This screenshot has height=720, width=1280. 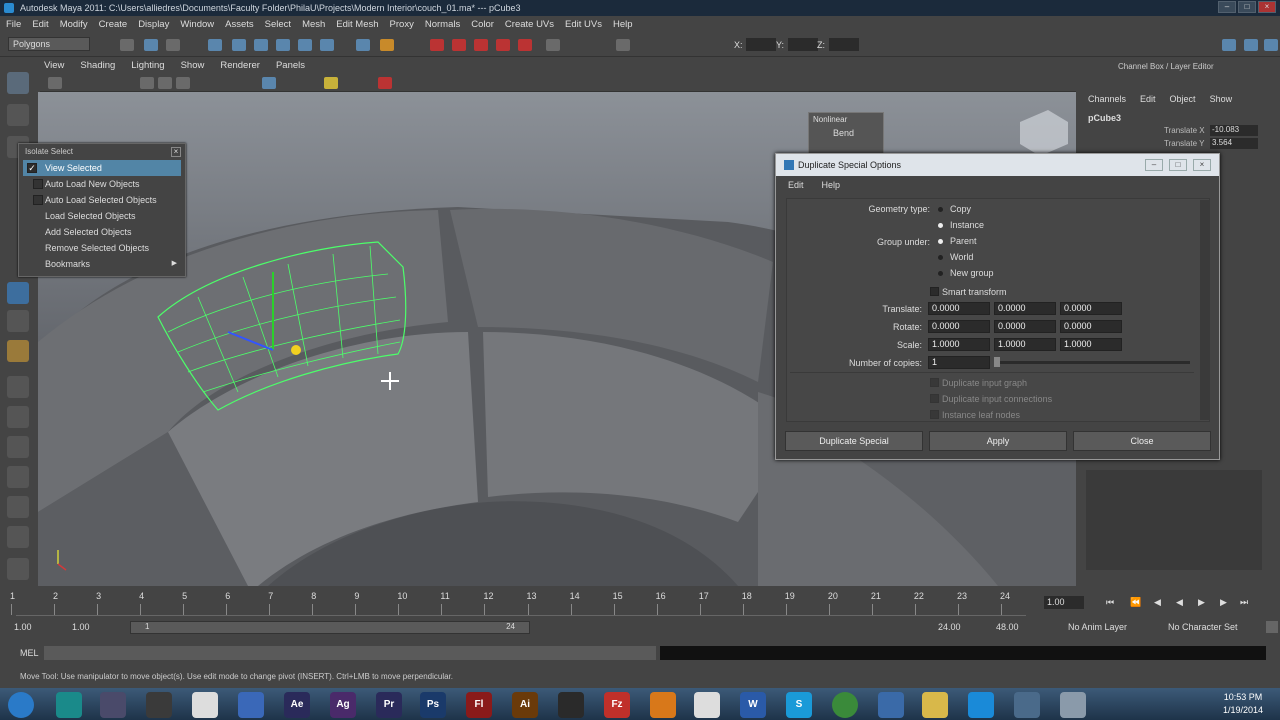 I want to click on attribute-editor-toggle-icon, so click(x=1229, y=45).